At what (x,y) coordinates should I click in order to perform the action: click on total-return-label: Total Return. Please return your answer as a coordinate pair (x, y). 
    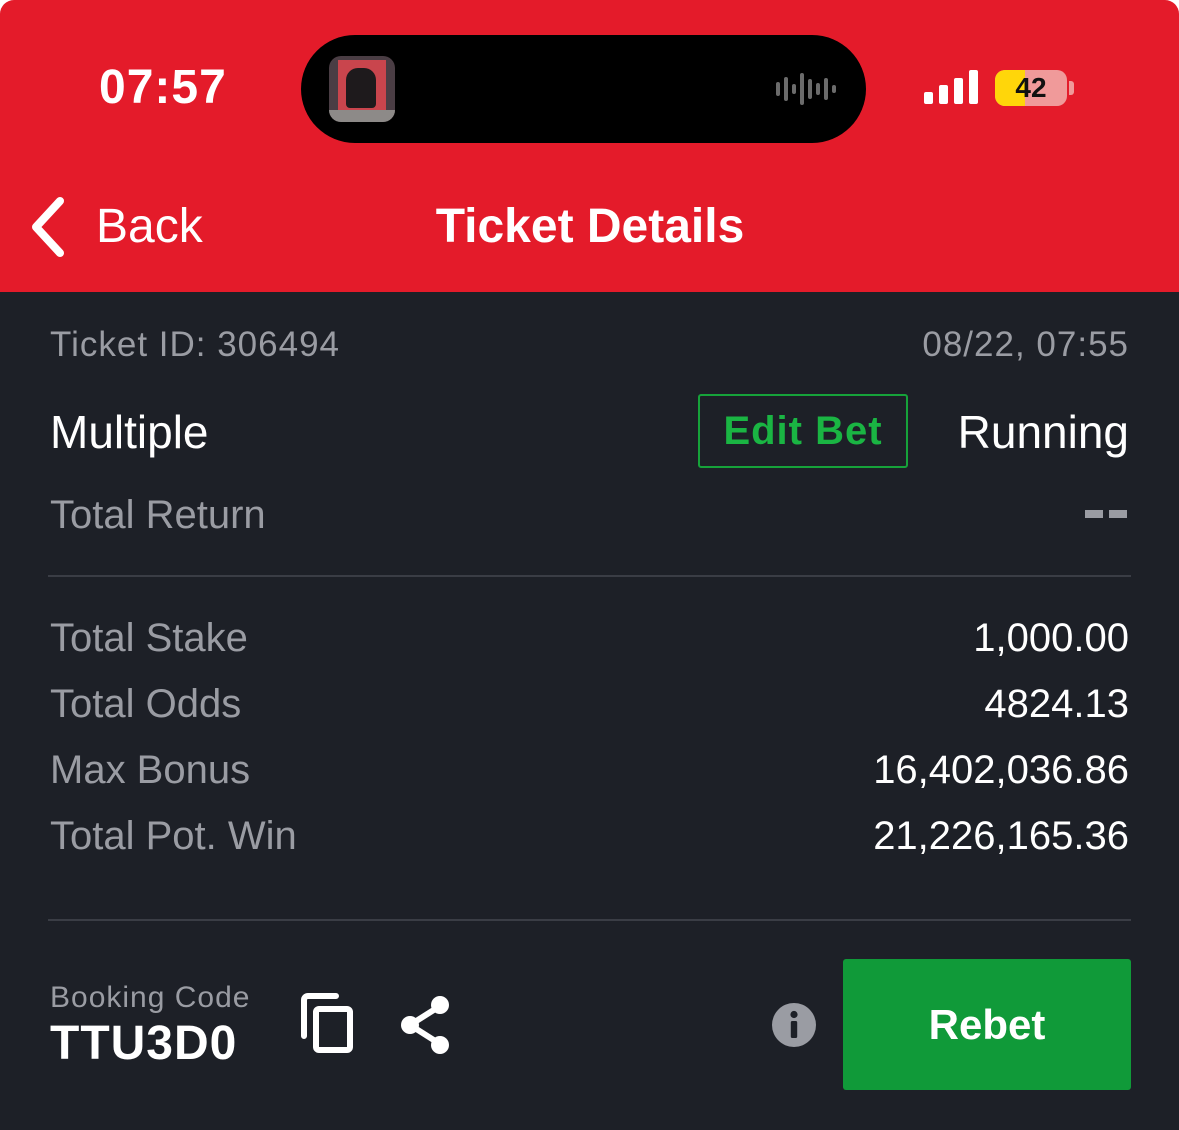
    Looking at the image, I should click on (158, 515).